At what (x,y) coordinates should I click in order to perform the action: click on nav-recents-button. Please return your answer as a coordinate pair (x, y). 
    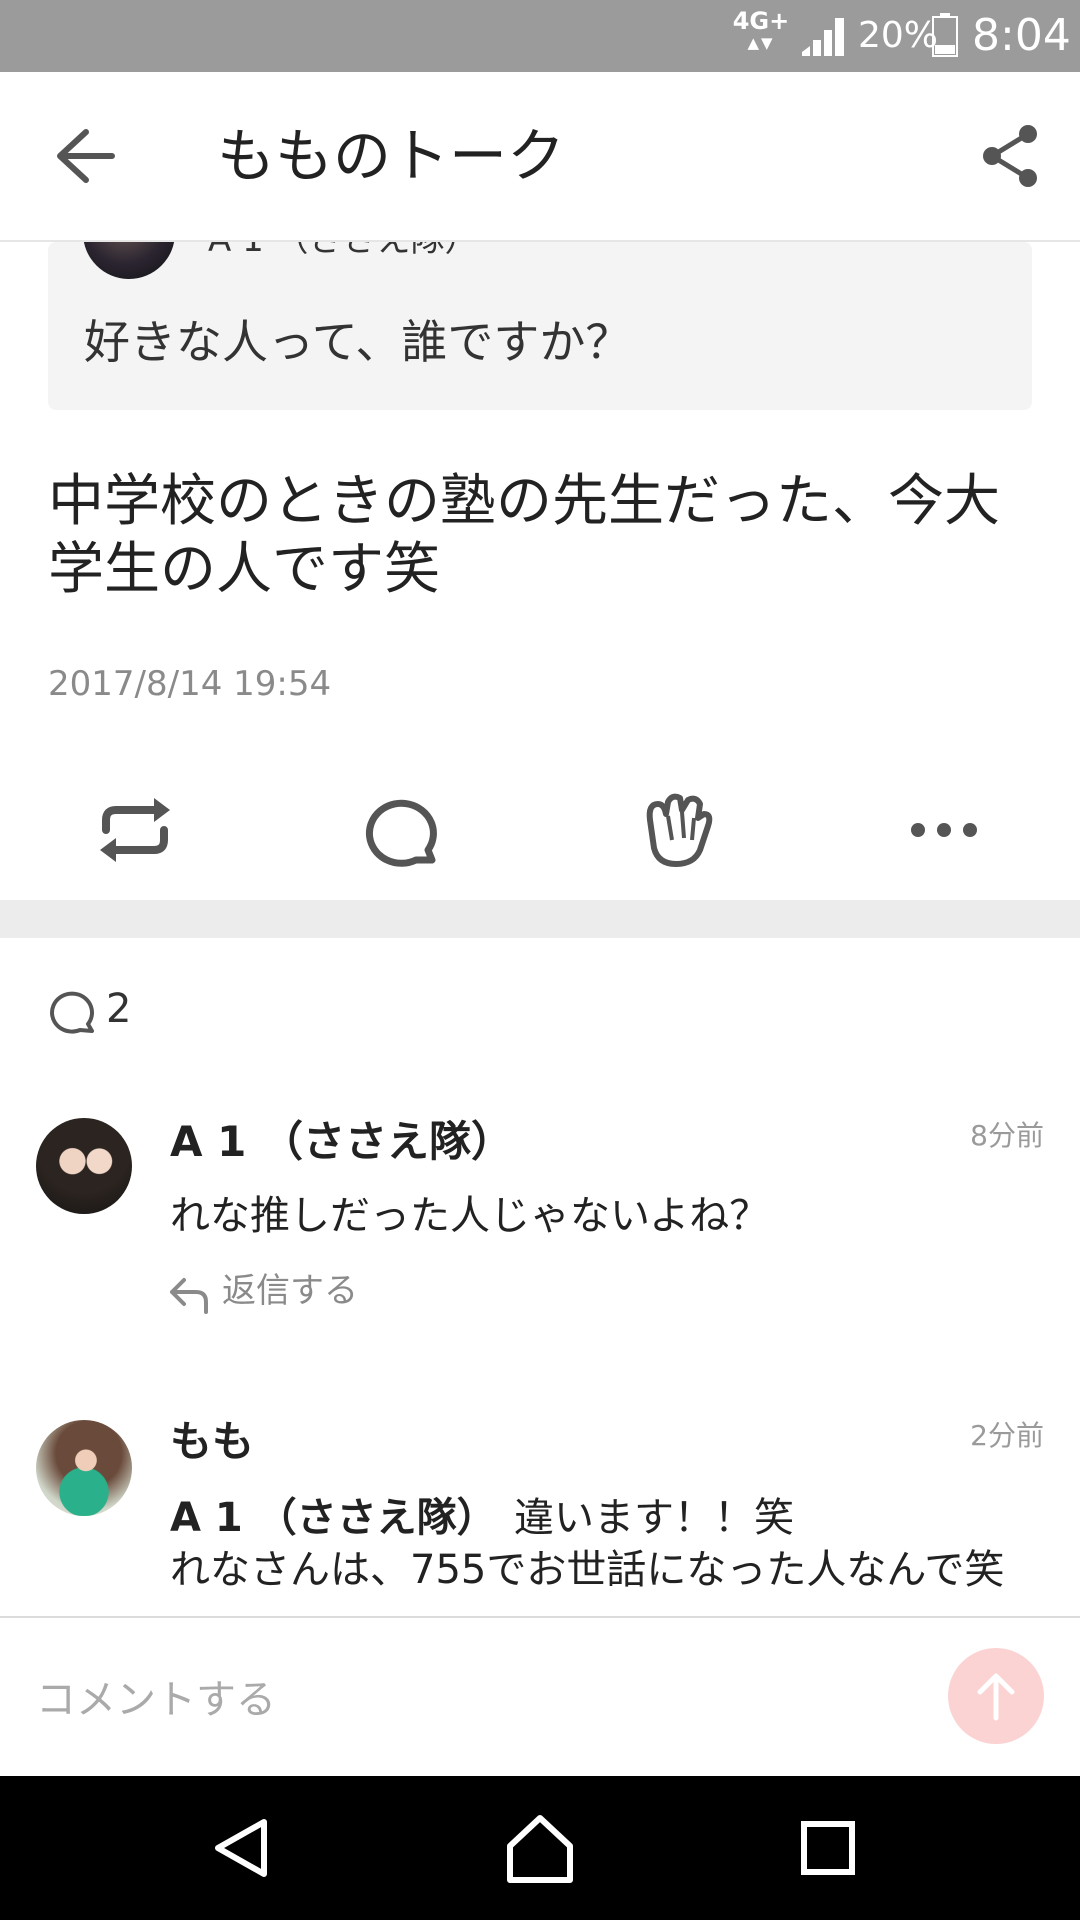
    Looking at the image, I should click on (828, 1848).